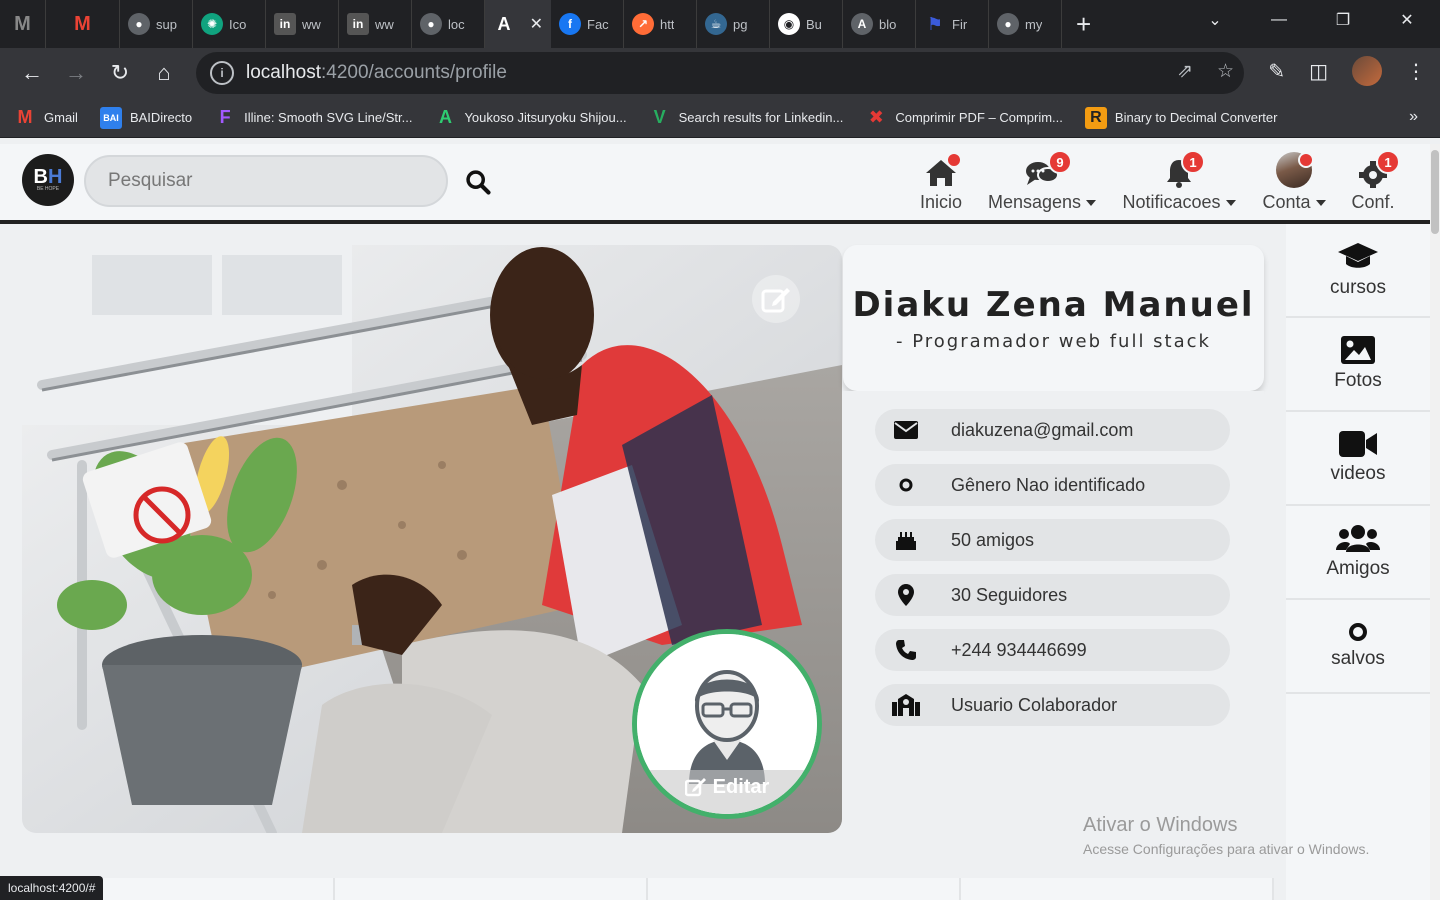  What do you see at coordinates (1358, 255) in the screenshot?
I see `graduation-cap-icon` at bounding box center [1358, 255].